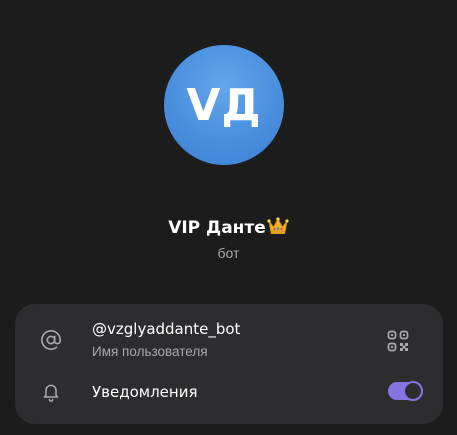 The width and height of the screenshot is (457, 435). Describe the element at coordinates (398, 341) in the screenshot. I see `qr-code-icon` at that location.